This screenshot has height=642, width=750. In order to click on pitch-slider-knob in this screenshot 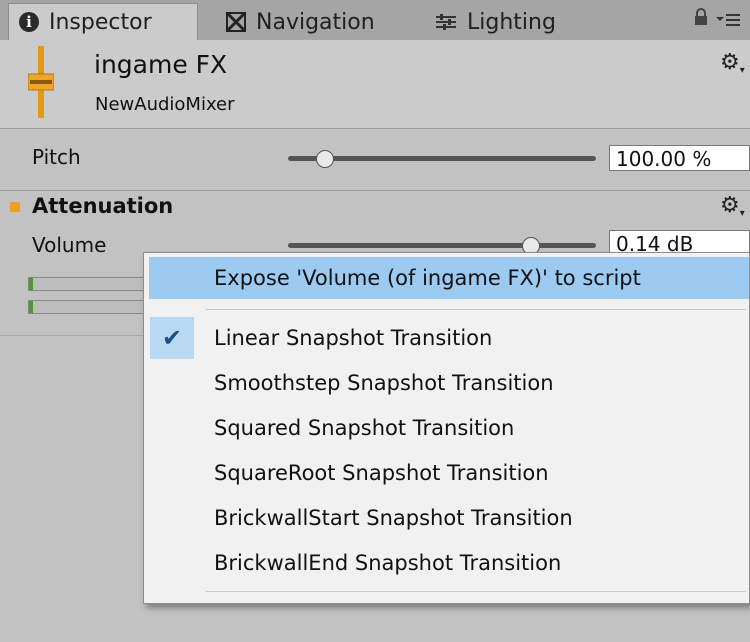, I will do `click(325, 159)`.